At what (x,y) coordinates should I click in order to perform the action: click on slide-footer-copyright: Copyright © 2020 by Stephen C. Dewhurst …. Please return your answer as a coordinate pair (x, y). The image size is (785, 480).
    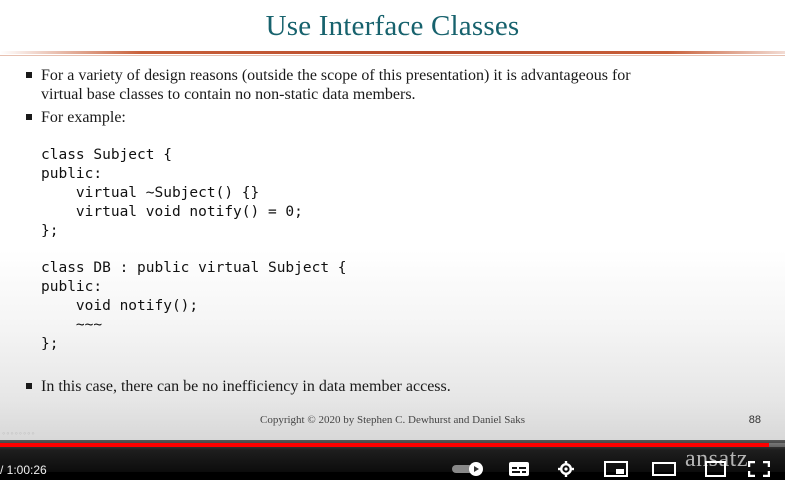
    Looking at the image, I should click on (392, 420).